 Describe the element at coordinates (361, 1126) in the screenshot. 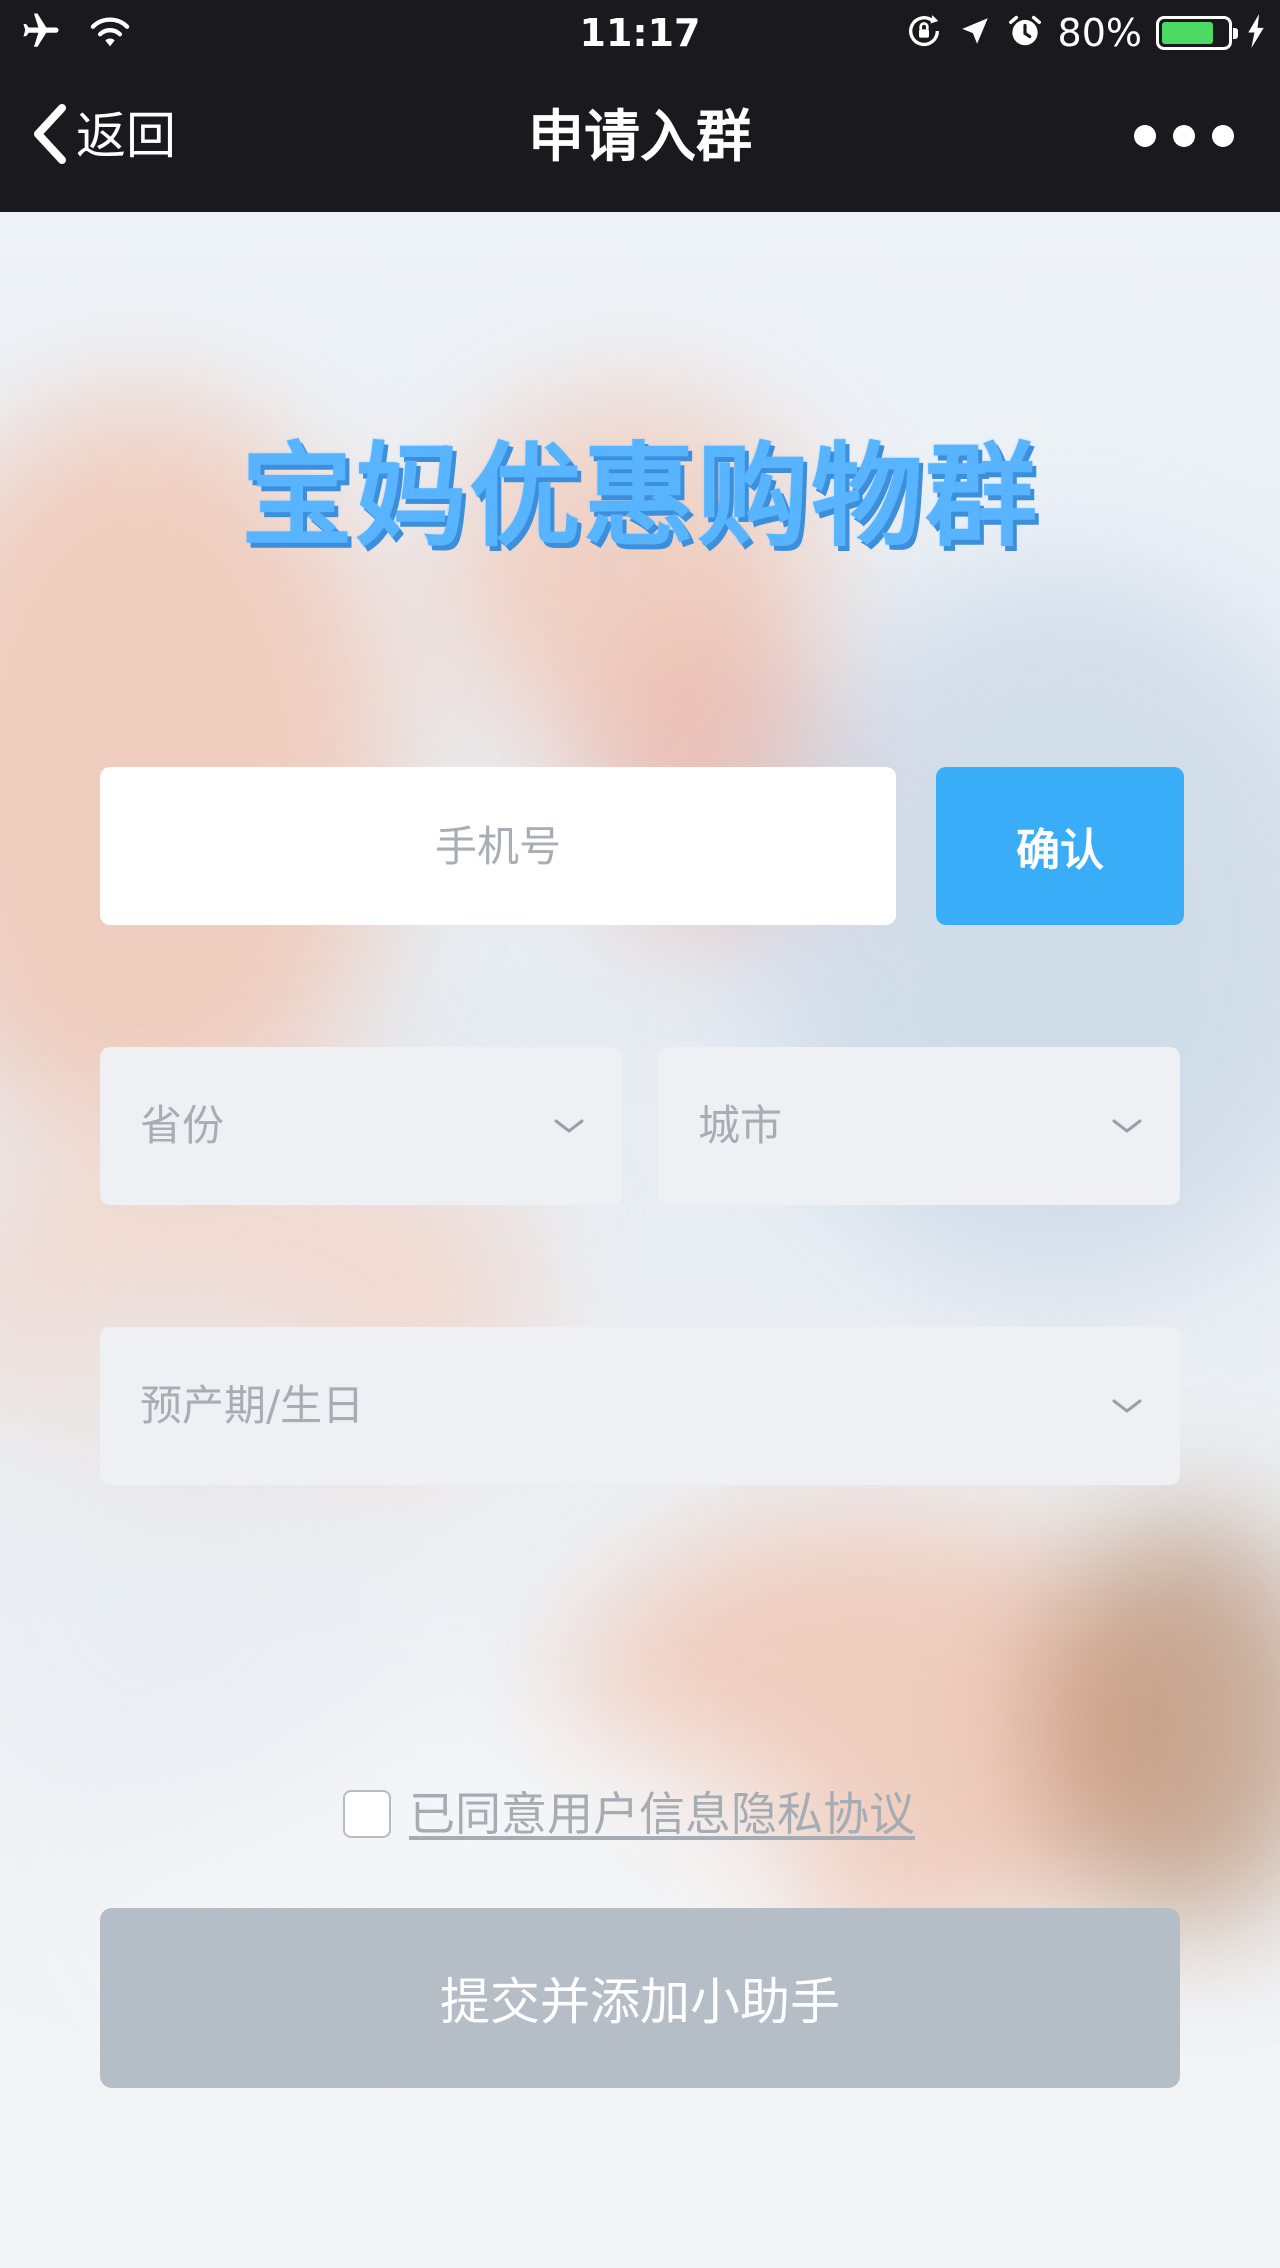

I see `province-select: 省份` at that location.